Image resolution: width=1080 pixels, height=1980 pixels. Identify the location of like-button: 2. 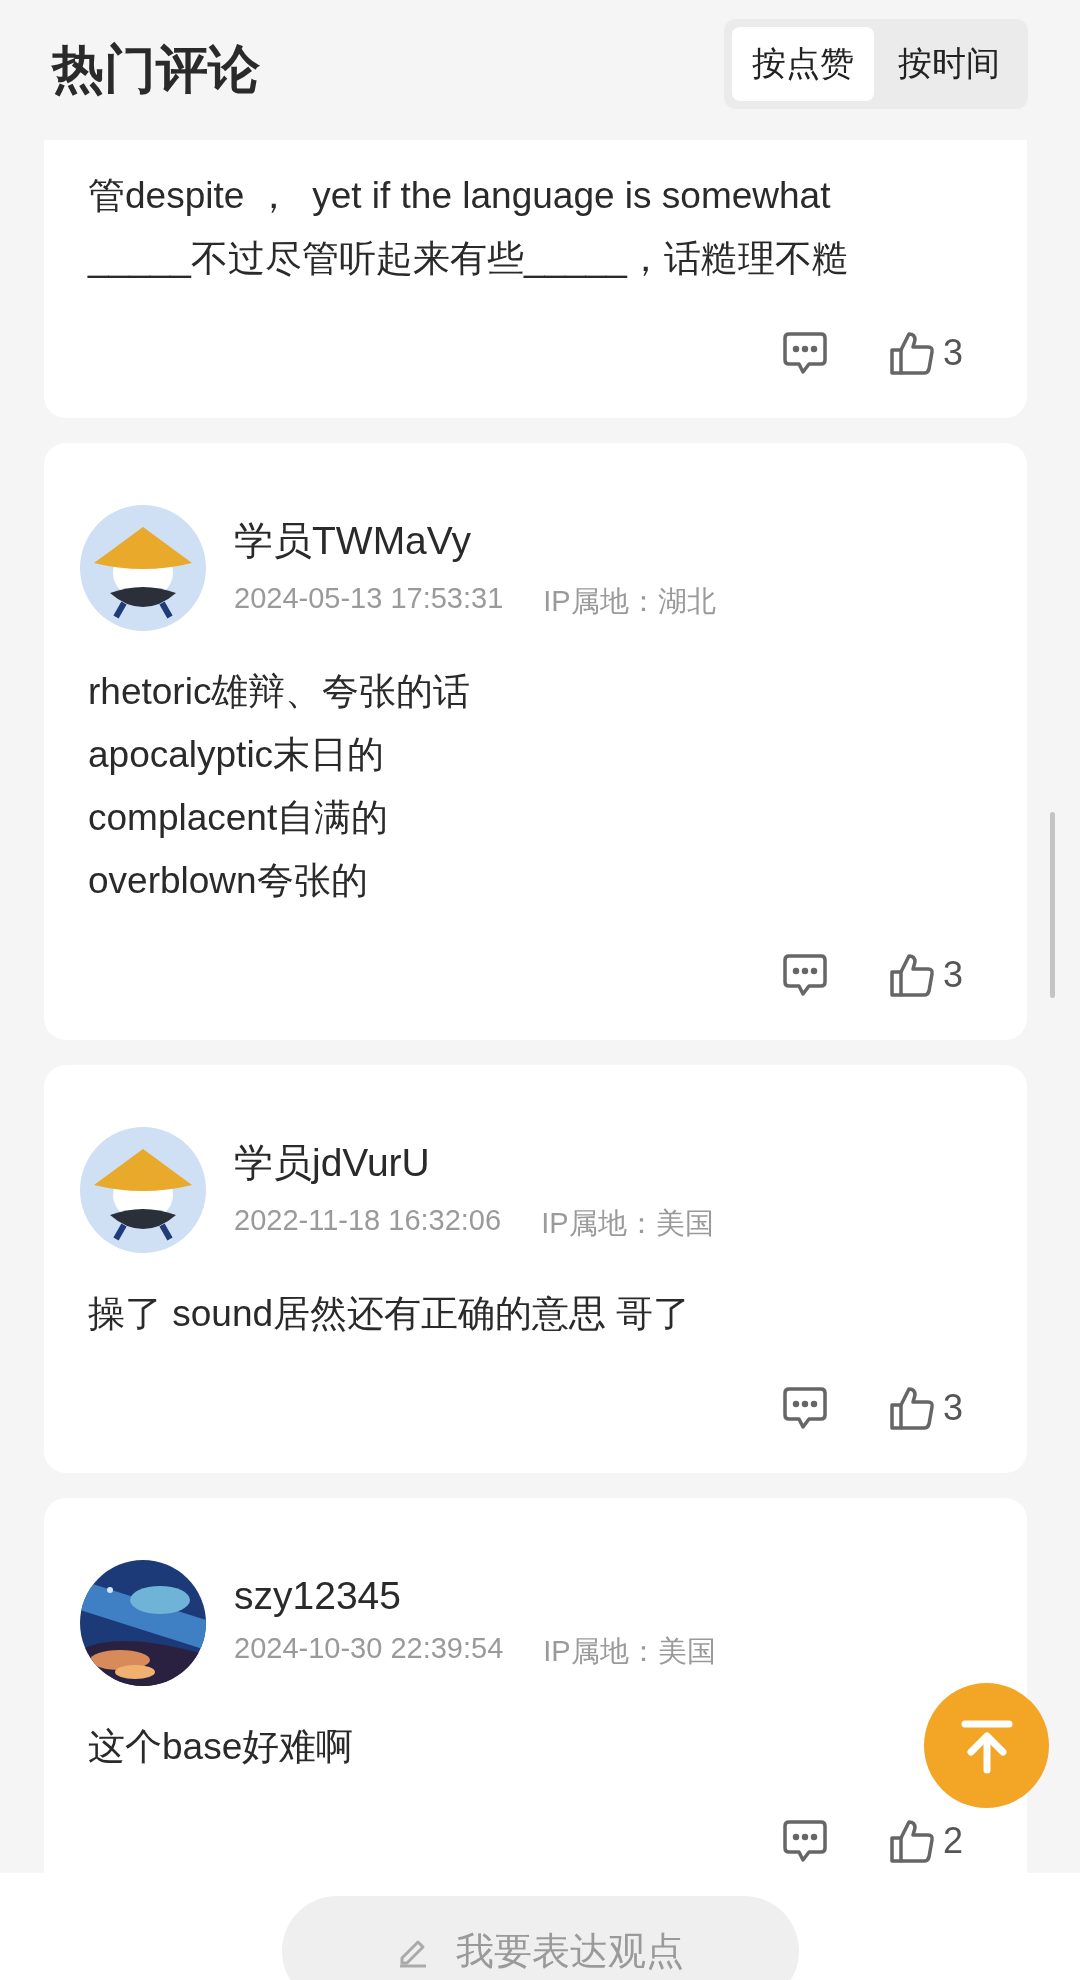
(925, 1841).